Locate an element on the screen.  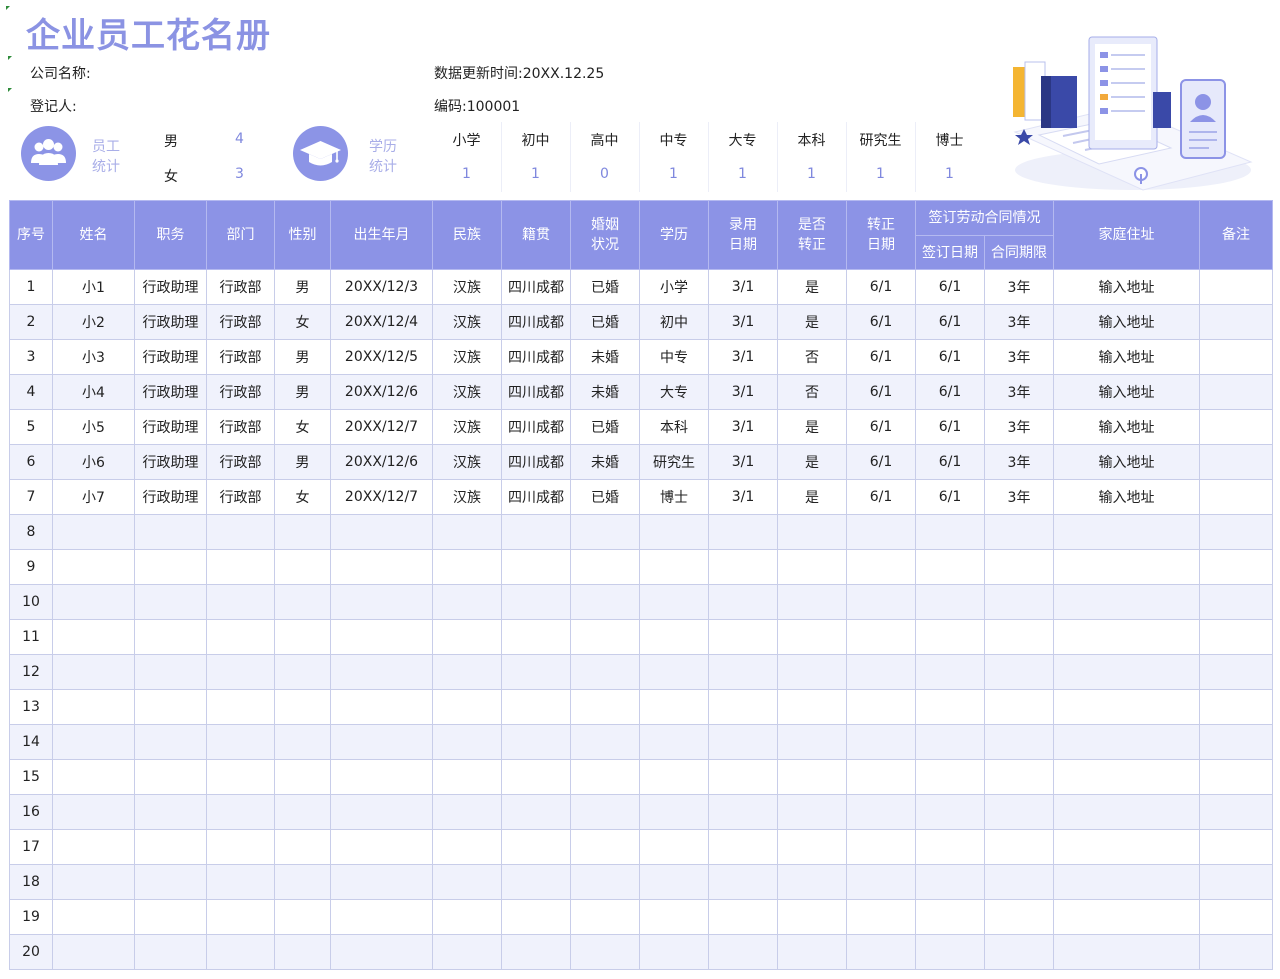
header-education: 学历 is located at coordinates (674, 235).